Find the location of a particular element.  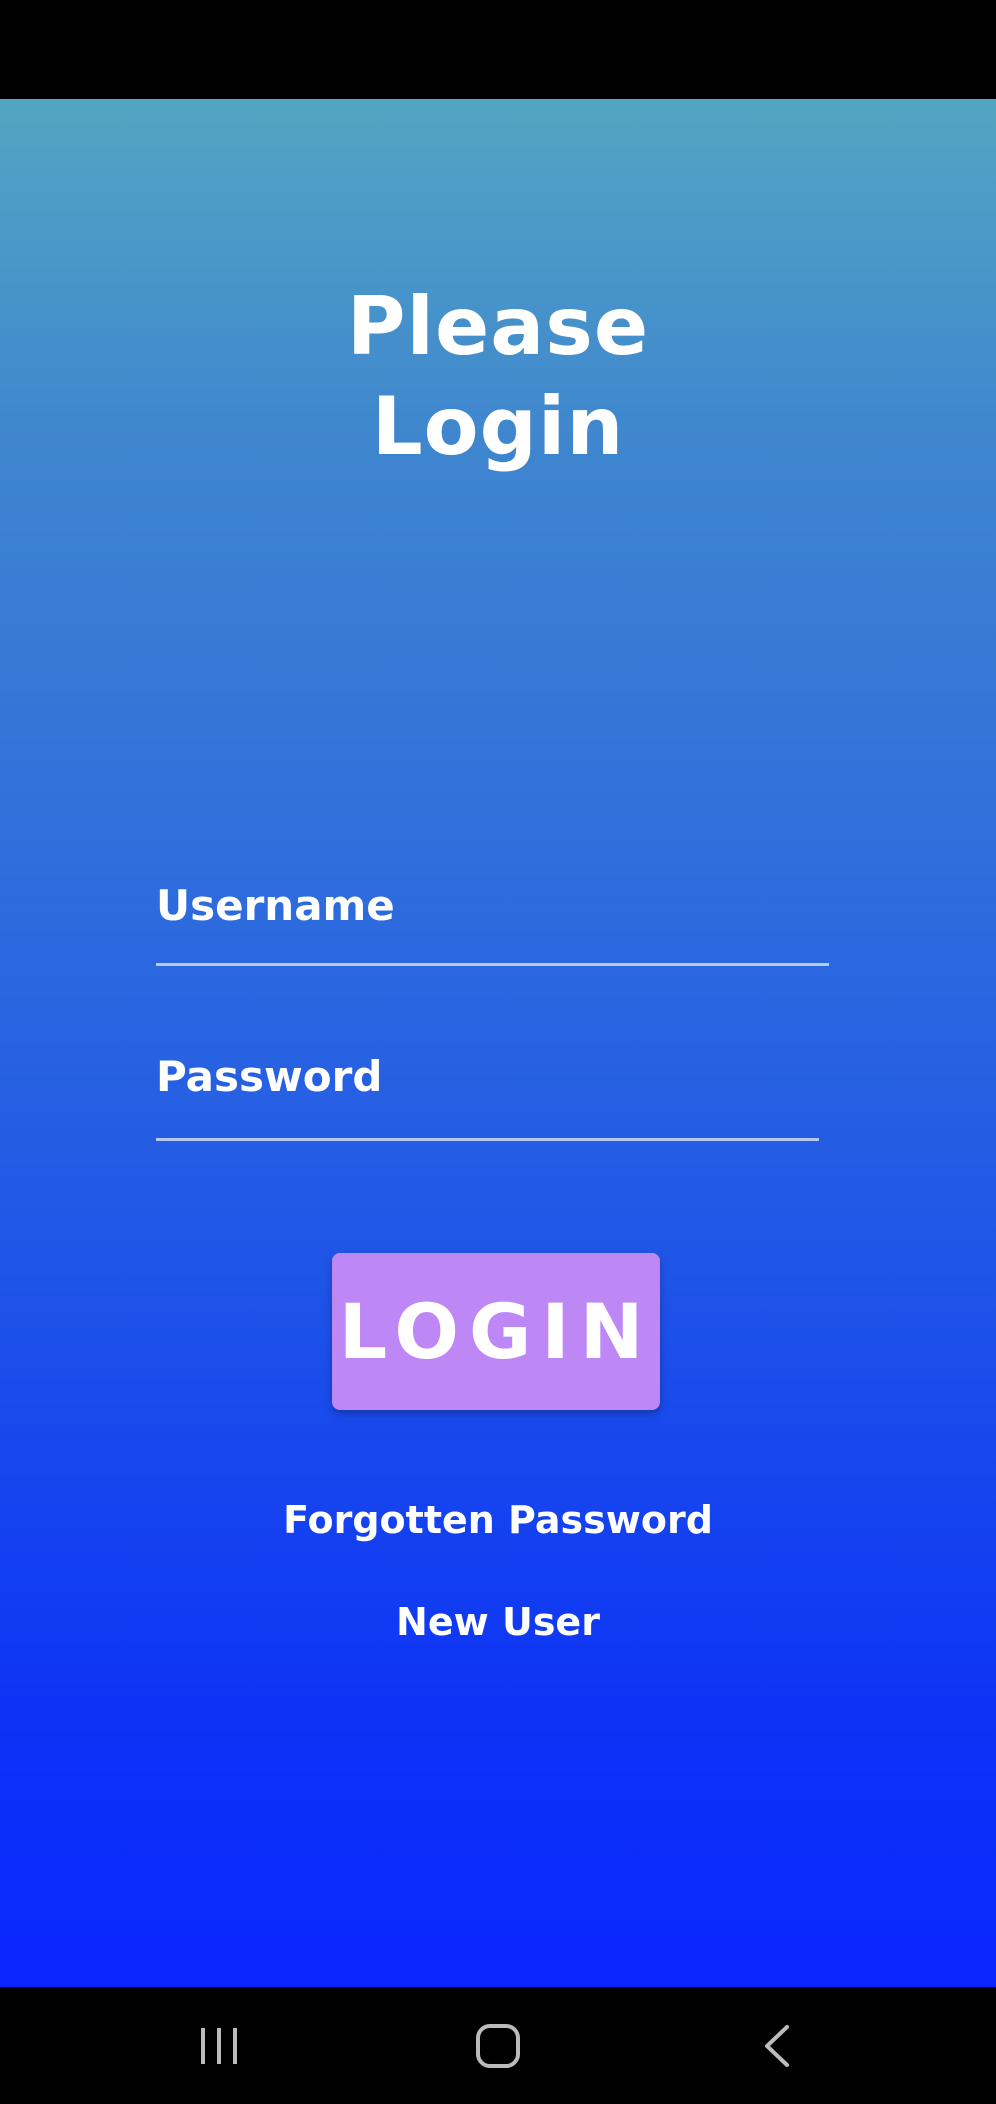

navigation-bar is located at coordinates (498, 2045).